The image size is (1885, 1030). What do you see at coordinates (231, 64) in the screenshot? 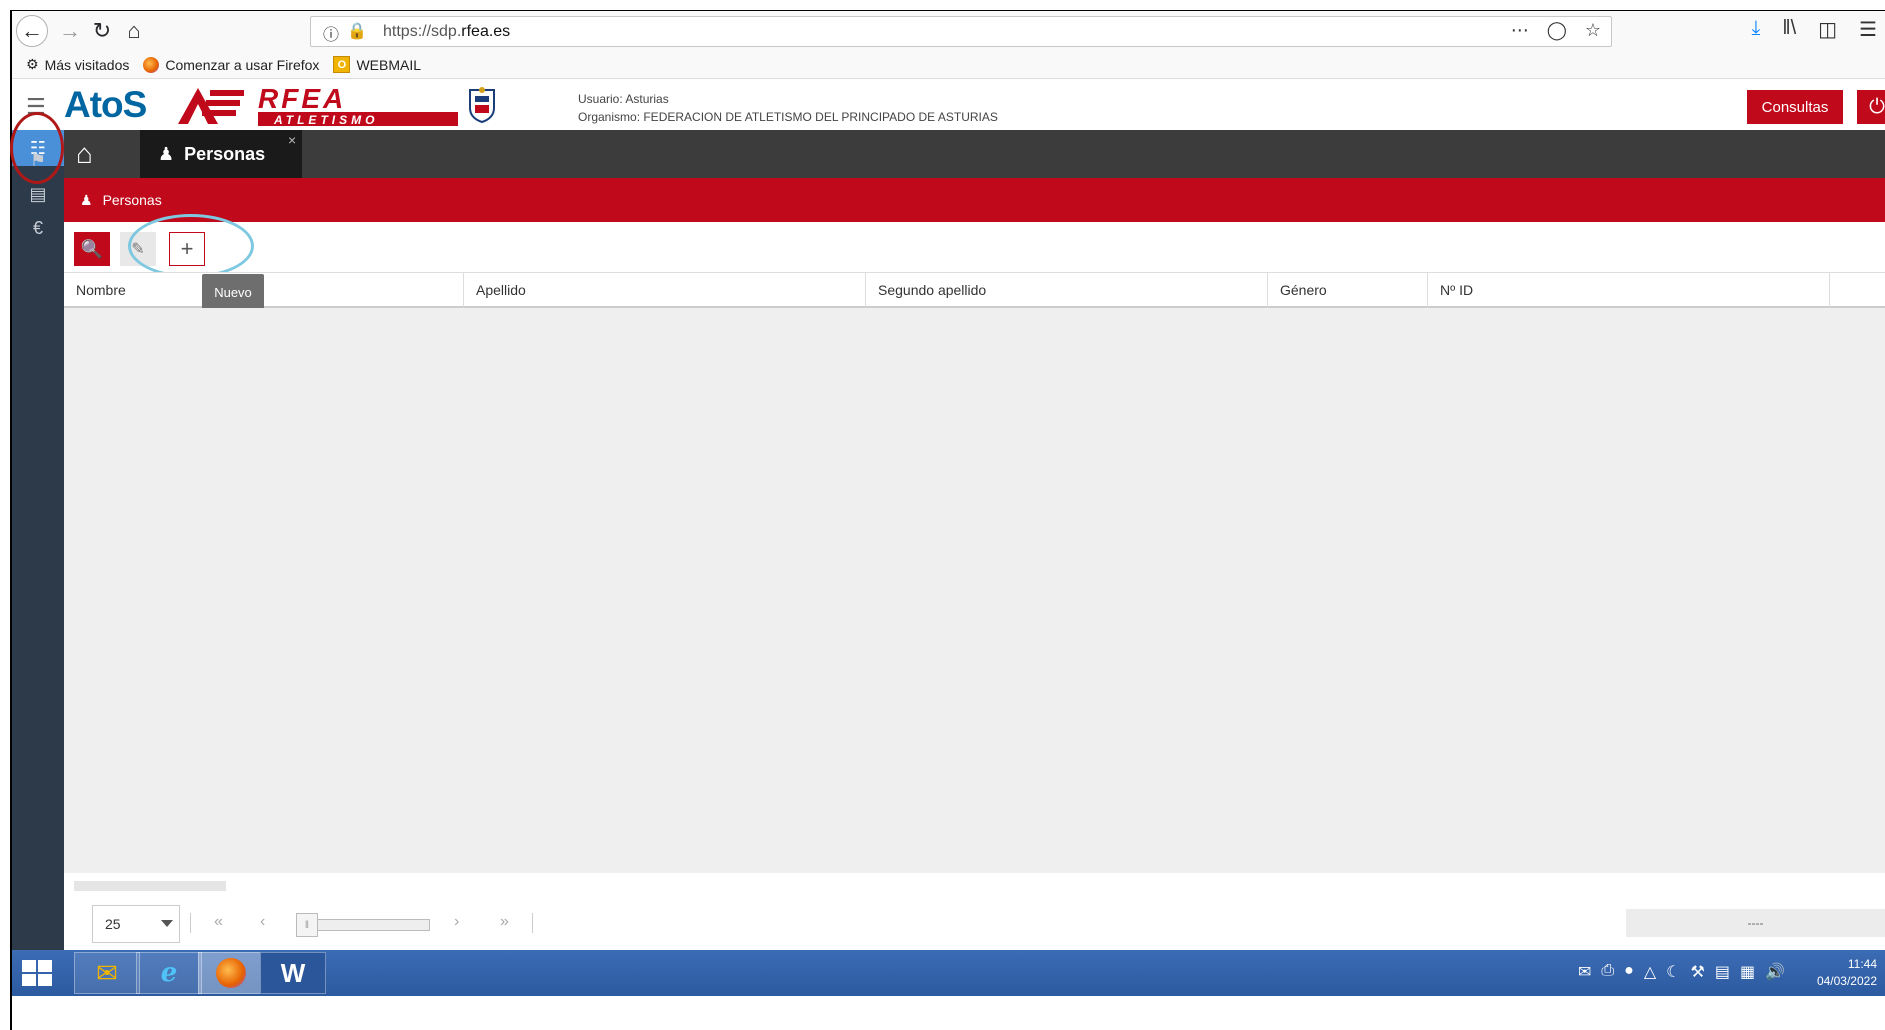
I see `bookmark-firefox: Comenzar a usar Firefox` at bounding box center [231, 64].